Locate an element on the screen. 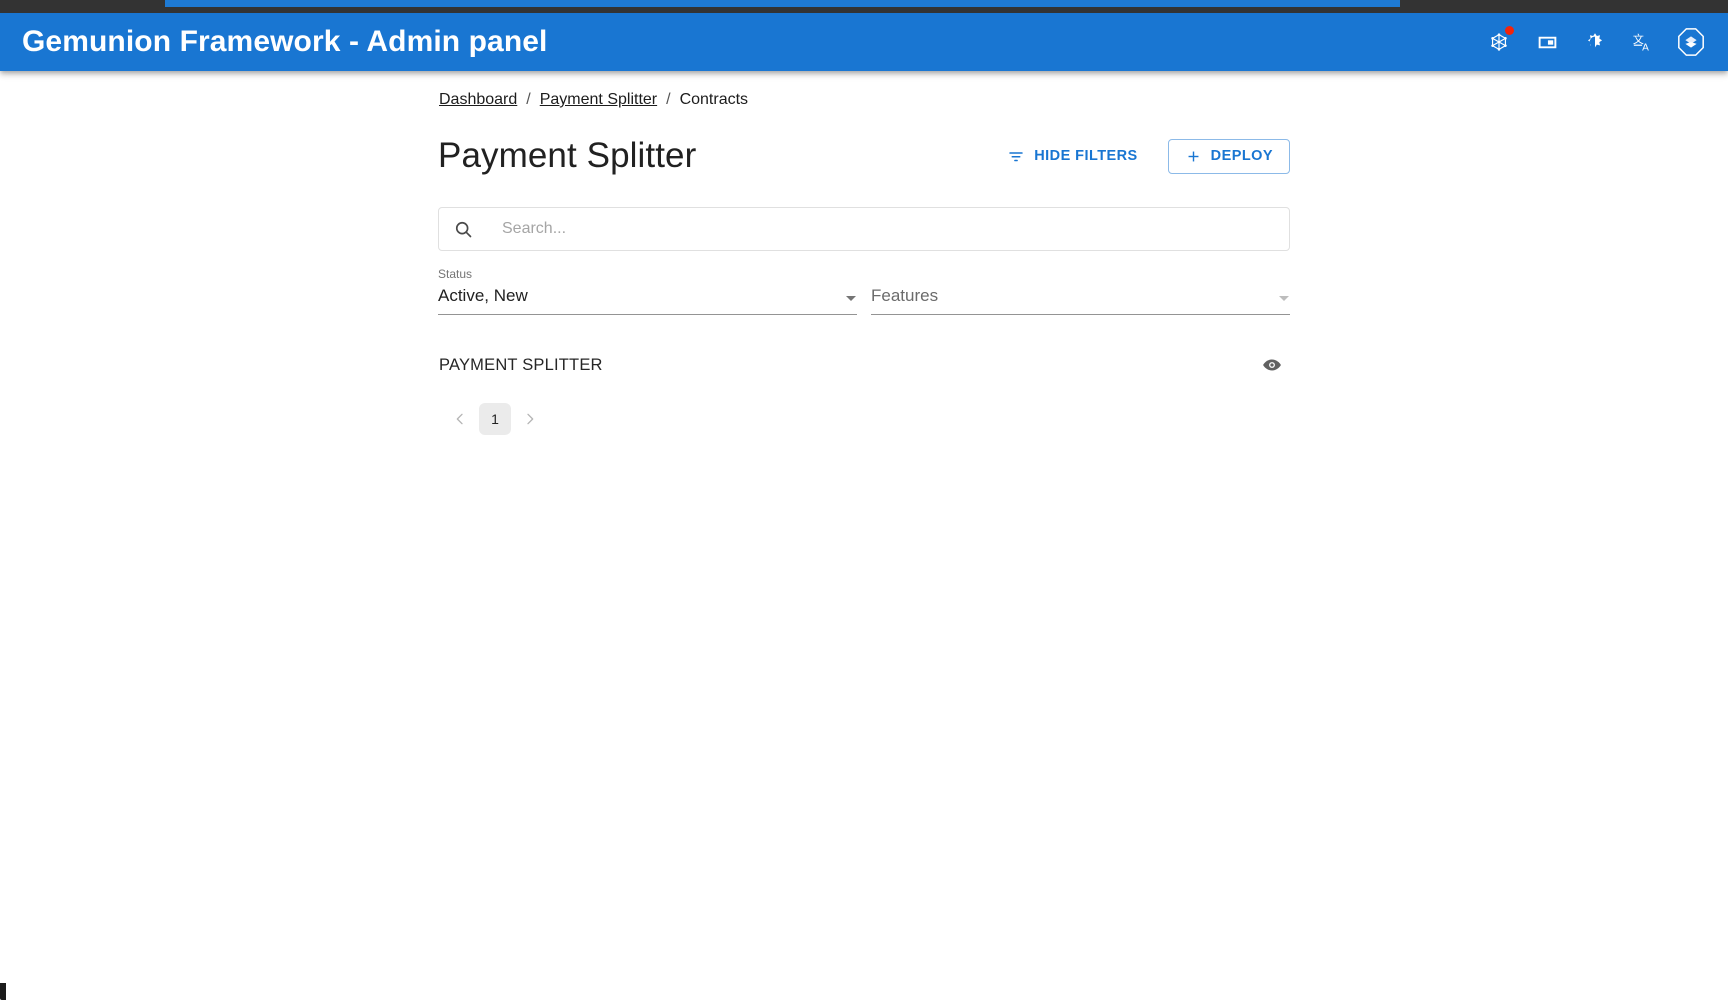 The image size is (1728, 1000). language-icon-button: 文 A is located at coordinates (1643, 42).